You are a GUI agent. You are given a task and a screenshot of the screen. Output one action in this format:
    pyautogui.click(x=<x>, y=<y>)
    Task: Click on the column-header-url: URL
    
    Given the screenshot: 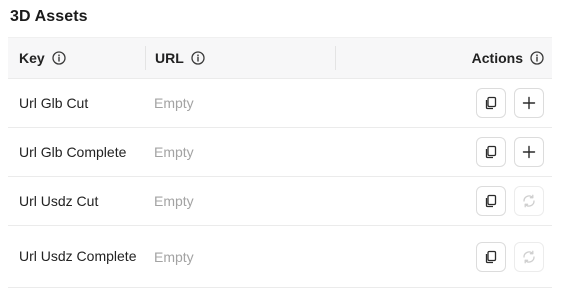 What is the action you would take?
    pyautogui.click(x=180, y=58)
    